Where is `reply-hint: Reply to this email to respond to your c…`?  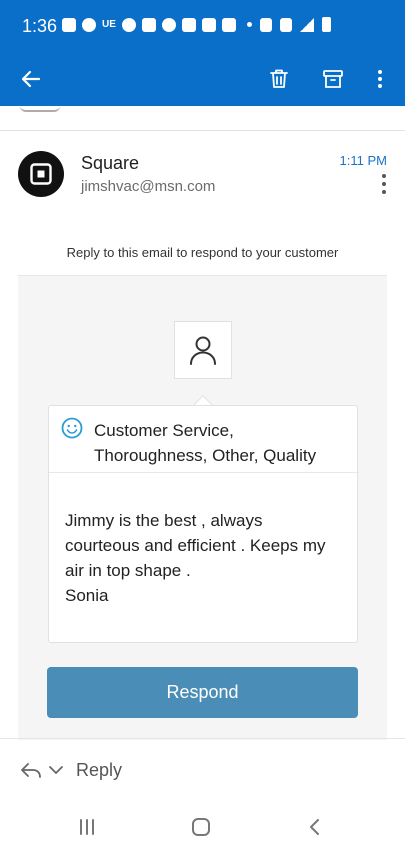 reply-hint: Reply to this email to respond to your c… is located at coordinates (202, 252).